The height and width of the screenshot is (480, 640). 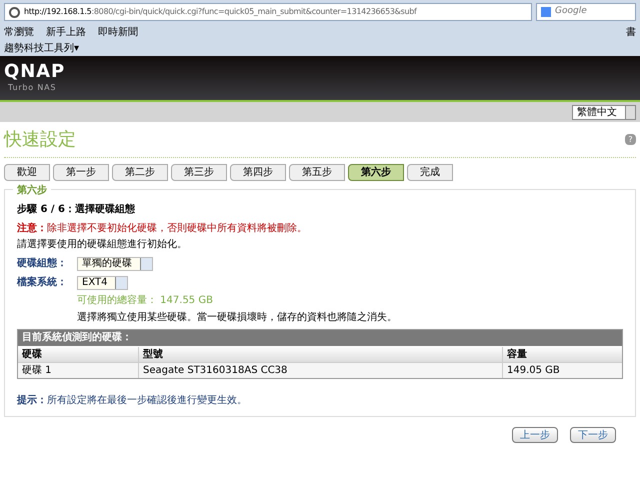 What do you see at coordinates (320, 338) in the screenshot?
I see `table-caption: 目前系統偵測到的硬碟：` at bounding box center [320, 338].